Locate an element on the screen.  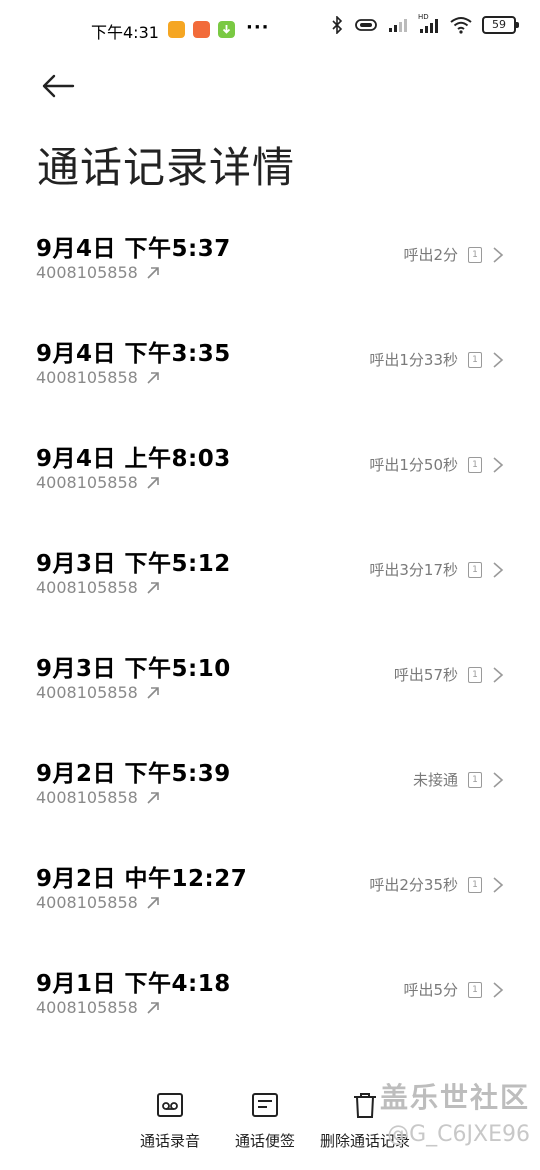
bottom-action-bar: 通话录音 通话便签 删除通话记录 is located at coordinates (270, 1120).